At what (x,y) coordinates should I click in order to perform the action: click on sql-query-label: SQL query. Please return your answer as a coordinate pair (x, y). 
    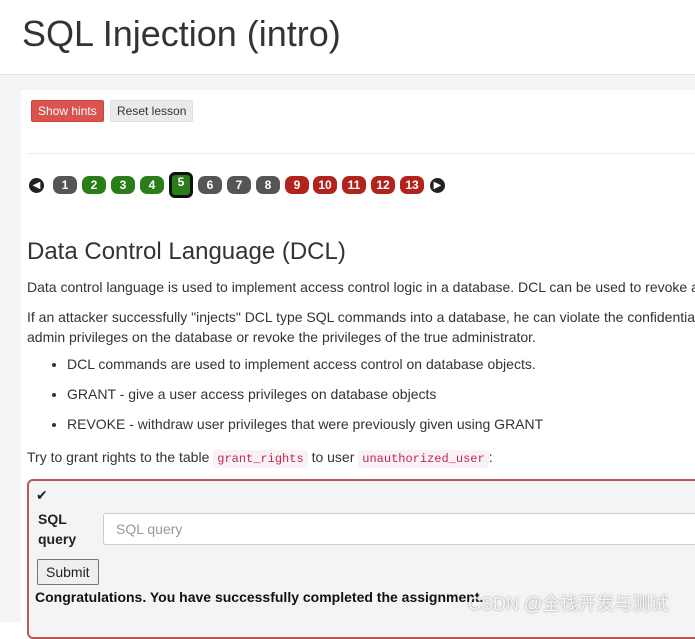
    Looking at the image, I should click on (57, 529).